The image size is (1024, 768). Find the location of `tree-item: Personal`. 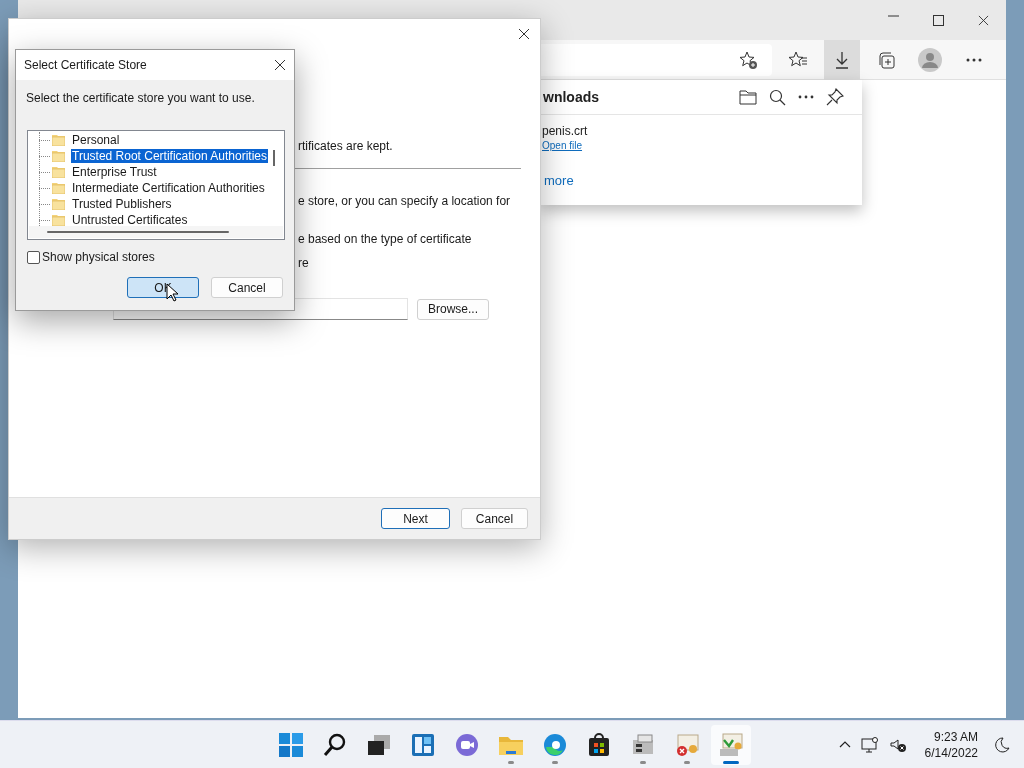

tree-item: Personal is located at coordinates (96, 140).